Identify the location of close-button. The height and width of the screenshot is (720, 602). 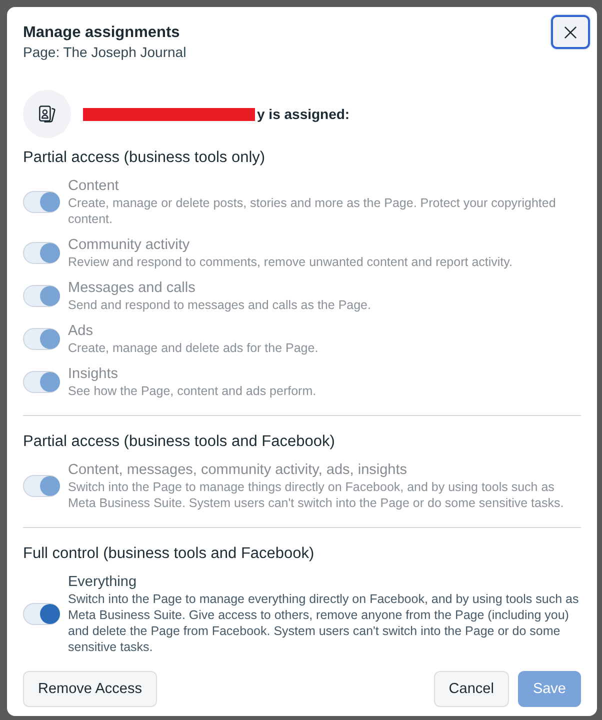
(570, 32).